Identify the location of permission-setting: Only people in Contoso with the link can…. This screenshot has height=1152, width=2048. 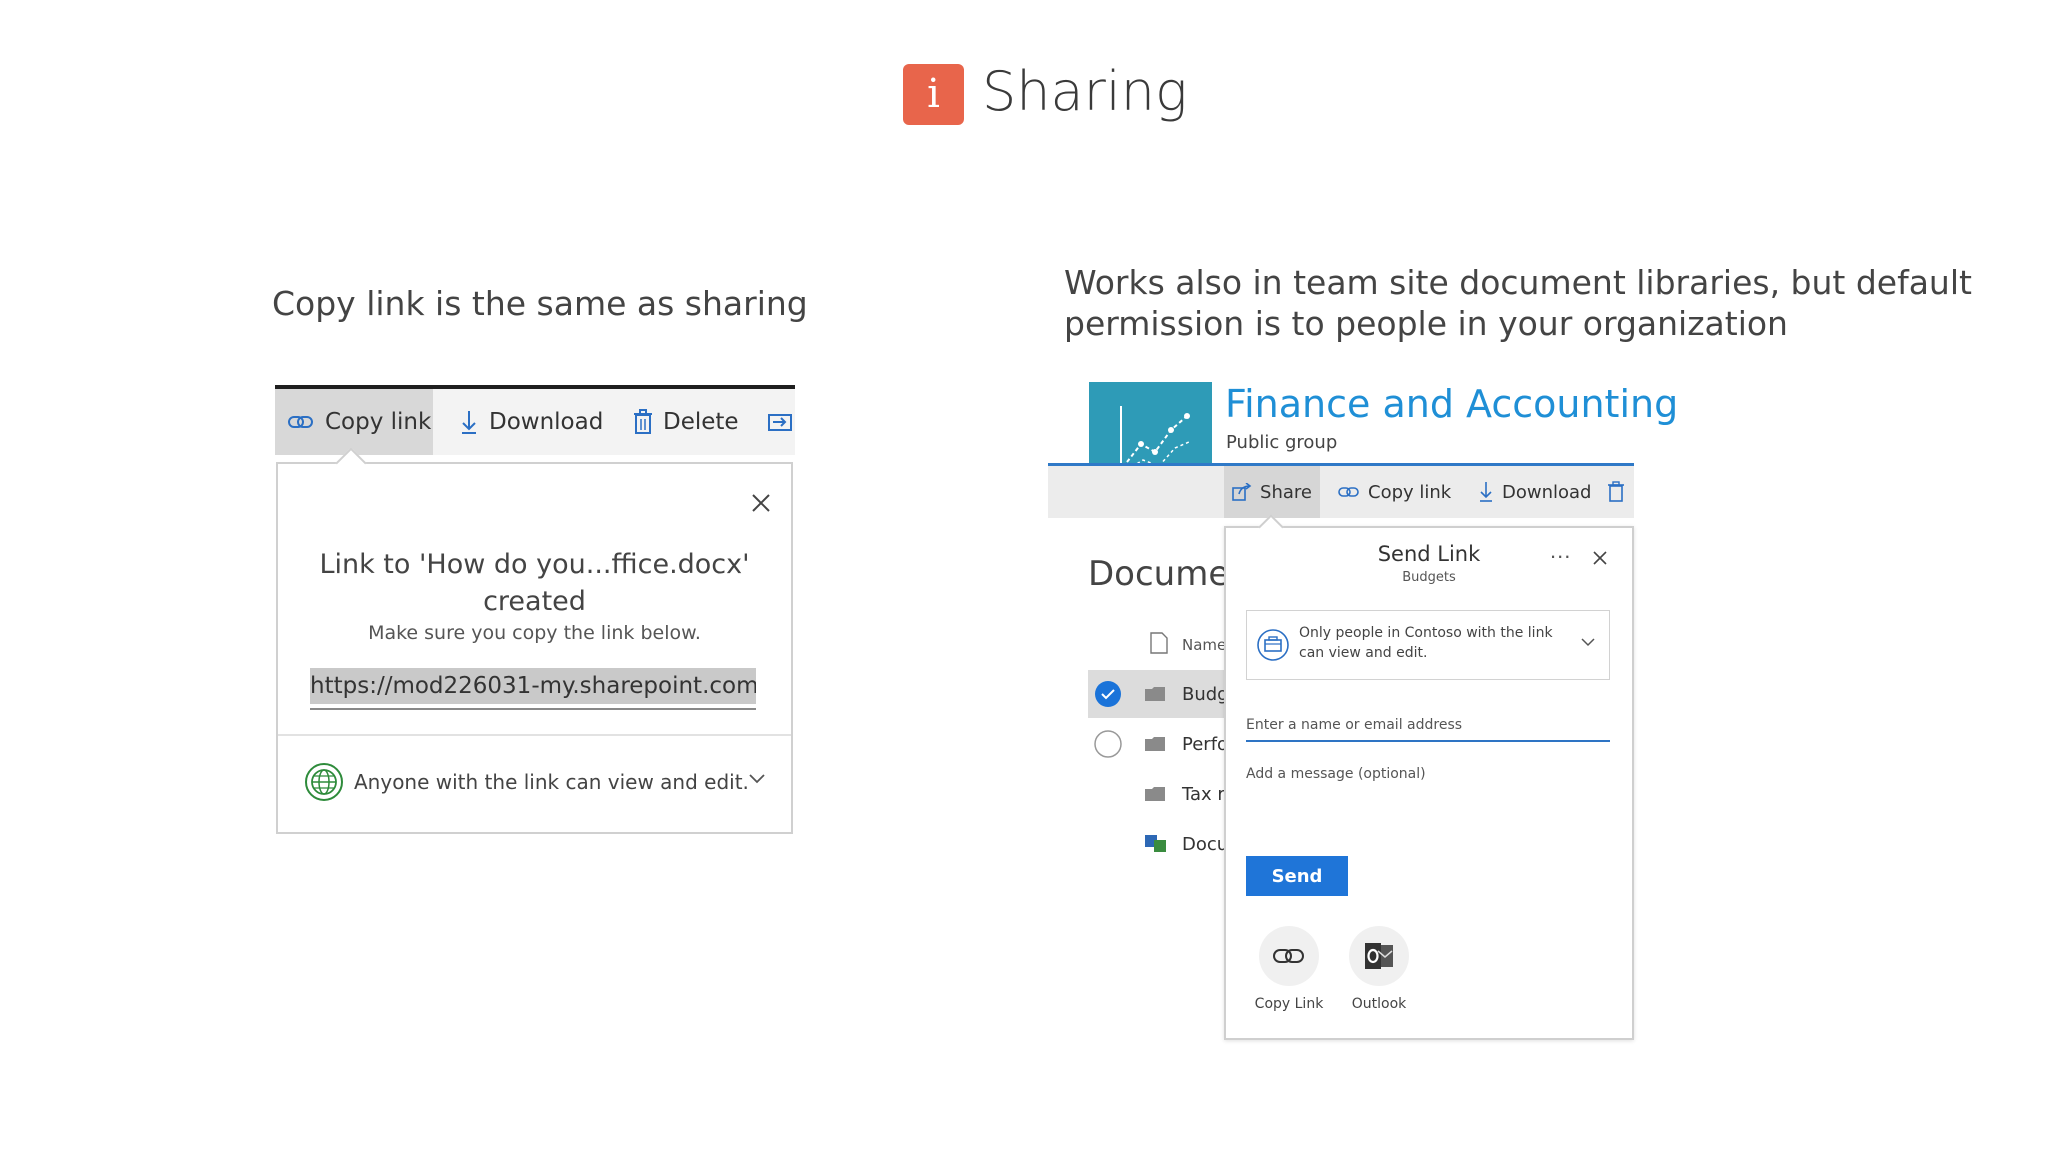
(1428, 645).